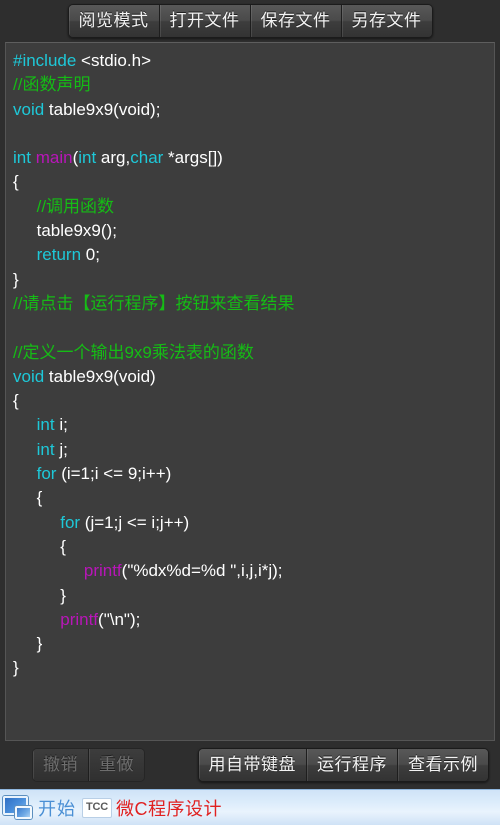 The width and height of the screenshot is (500, 825). I want to click on run-program-button: 运行程序, so click(352, 765).